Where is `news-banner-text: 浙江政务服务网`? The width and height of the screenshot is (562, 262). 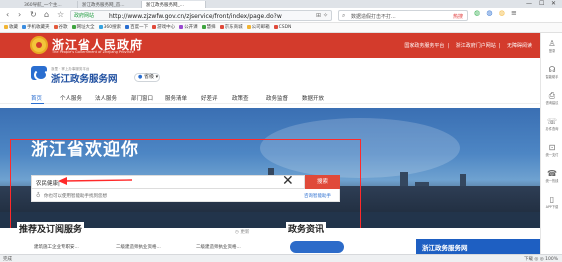
news-banner-text: 浙江政务服务网 is located at coordinates (445, 248).